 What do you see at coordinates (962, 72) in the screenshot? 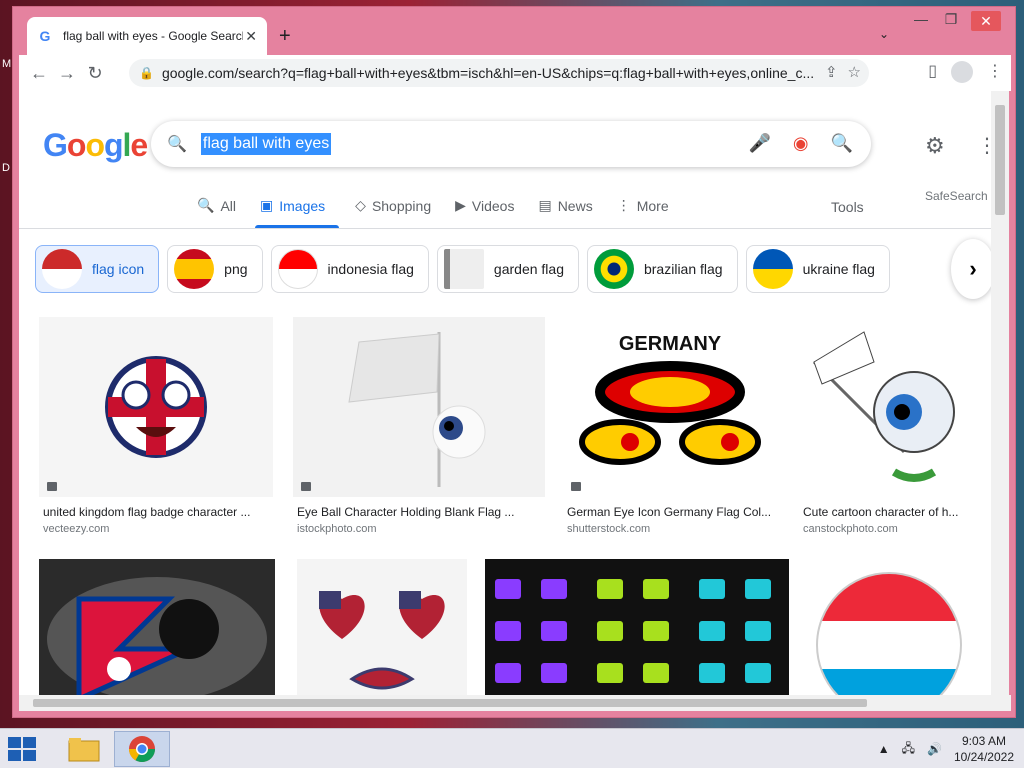
I see `profile-avatar` at bounding box center [962, 72].